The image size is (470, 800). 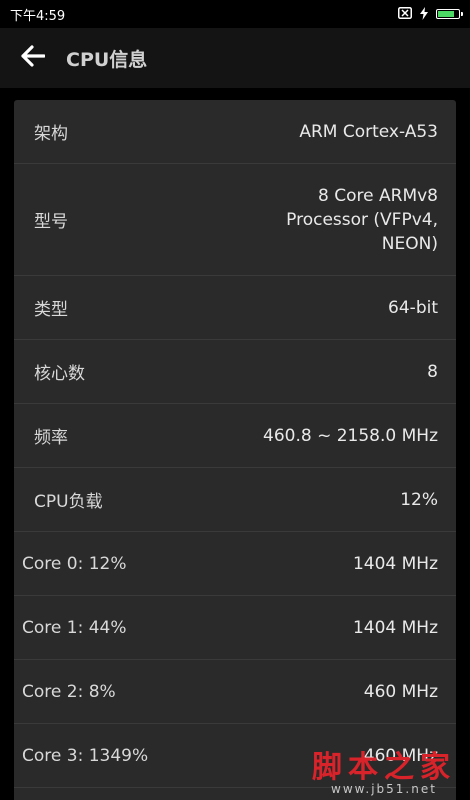 What do you see at coordinates (235, 132) in the screenshot?
I see `info-row-architecture: 架构 ARM Cortex-A53` at bounding box center [235, 132].